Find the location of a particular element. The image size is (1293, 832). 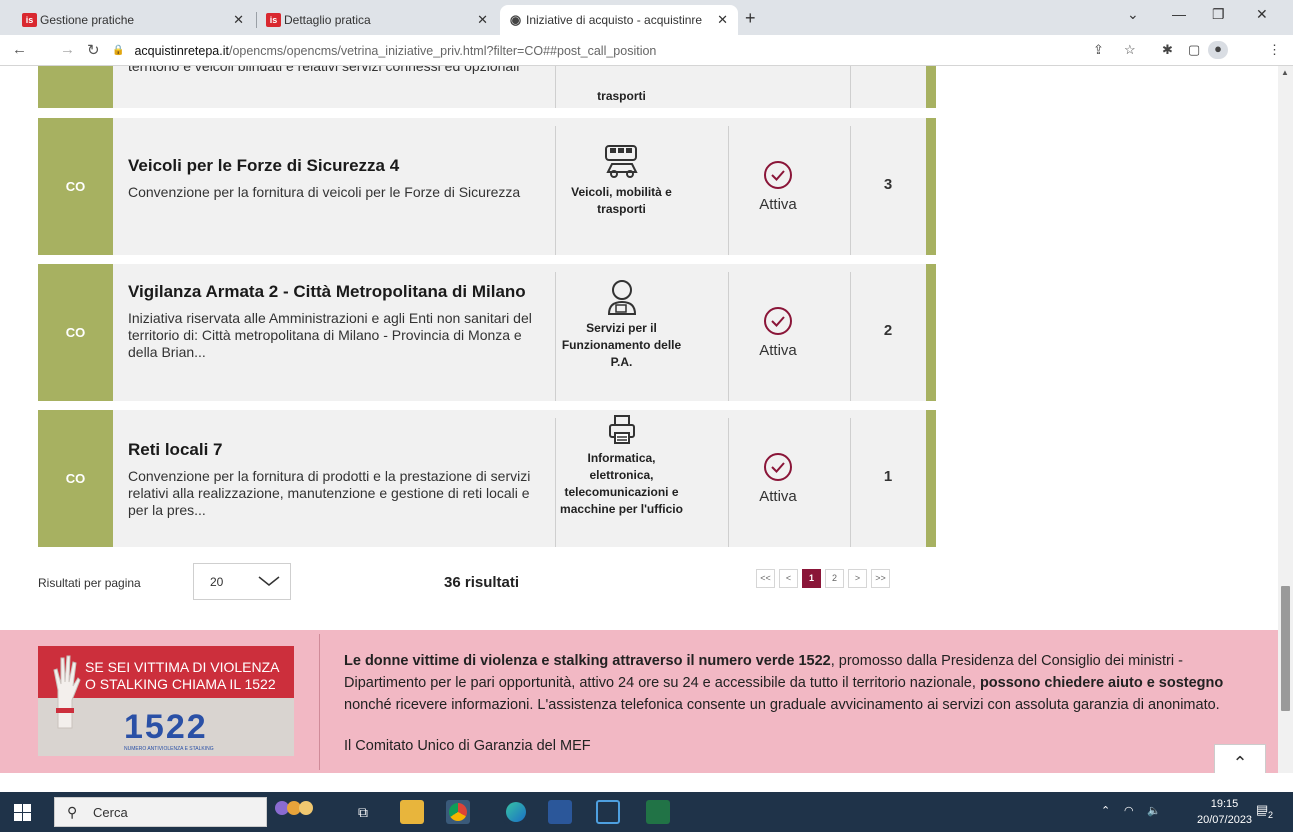

extensions-icon: ✱ is located at coordinates (1167, 50).